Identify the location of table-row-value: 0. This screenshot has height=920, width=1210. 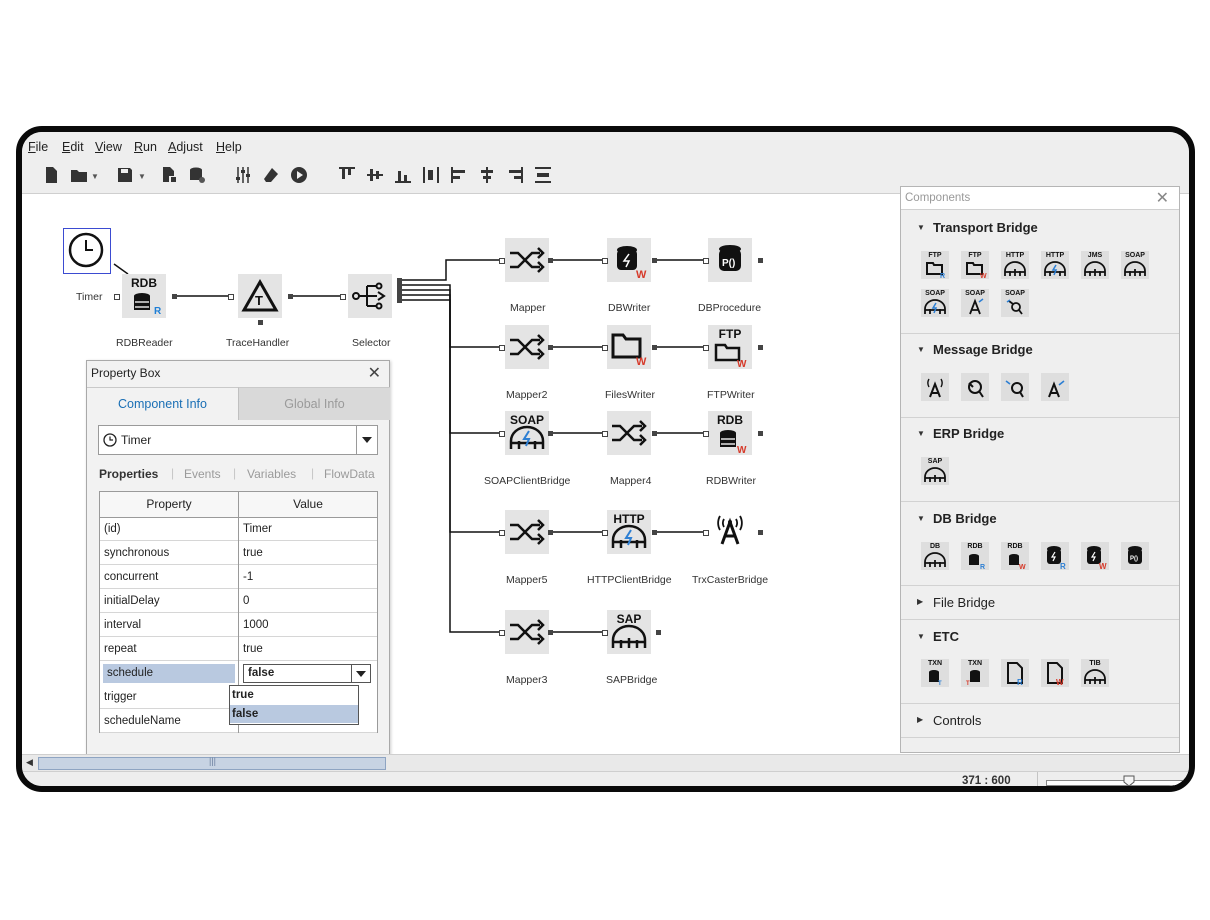
(308, 601).